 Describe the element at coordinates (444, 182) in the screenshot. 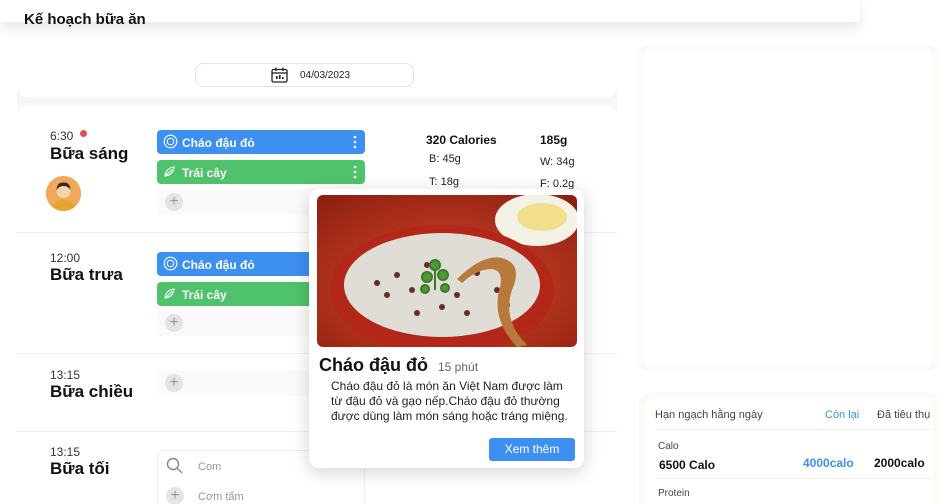

I see `stat-t: T: 18g` at that location.